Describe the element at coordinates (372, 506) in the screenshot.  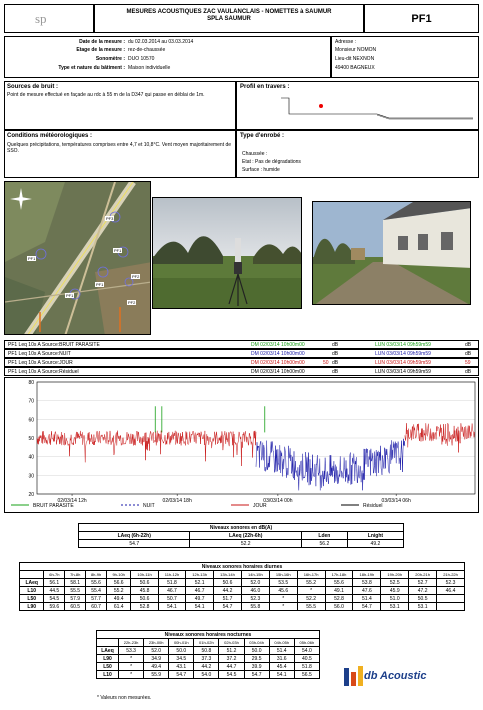
I see `legend-label: Résiduel` at that location.